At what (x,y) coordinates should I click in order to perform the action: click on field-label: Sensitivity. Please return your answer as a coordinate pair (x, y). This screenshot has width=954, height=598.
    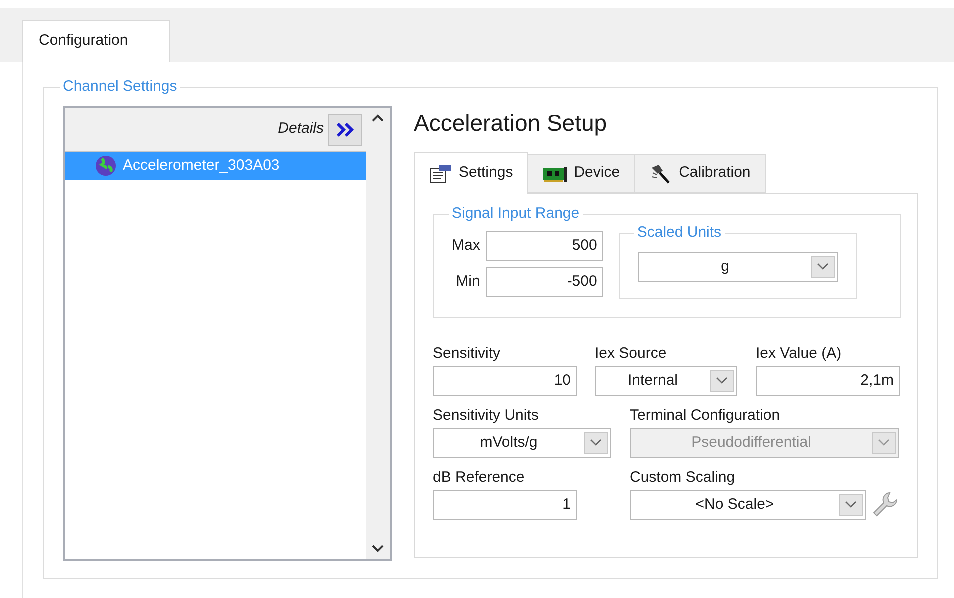
    Looking at the image, I should click on (467, 354).